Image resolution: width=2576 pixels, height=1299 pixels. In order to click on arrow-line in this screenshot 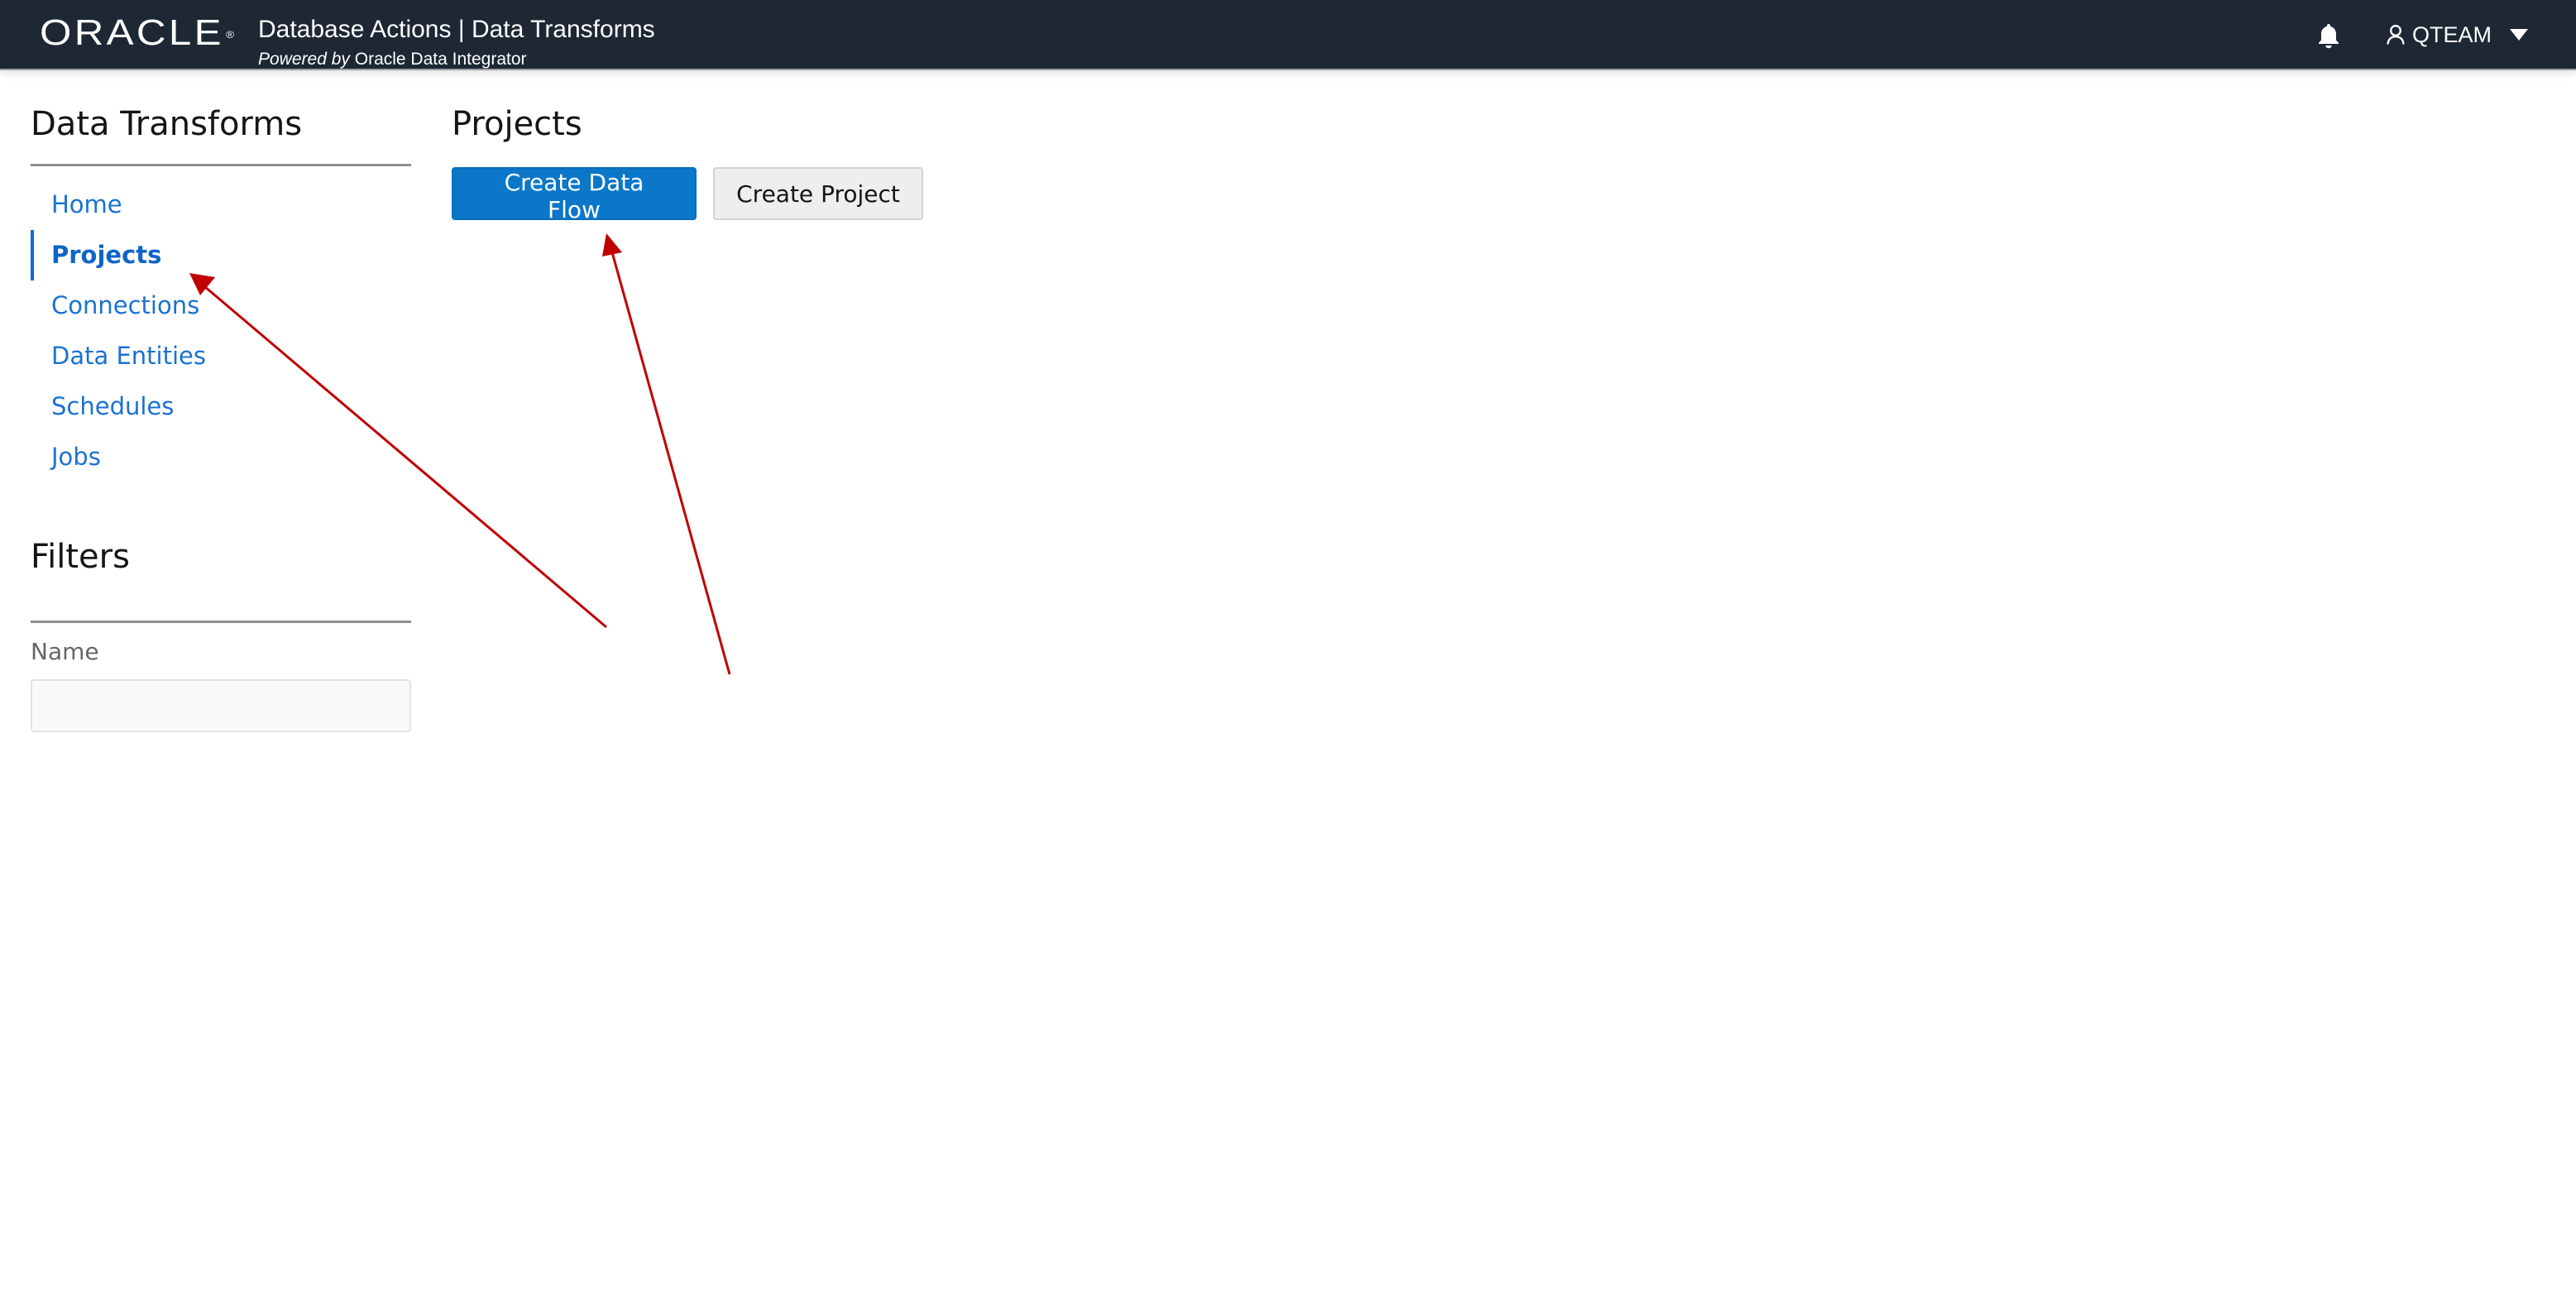, I will do `click(670, 463)`.